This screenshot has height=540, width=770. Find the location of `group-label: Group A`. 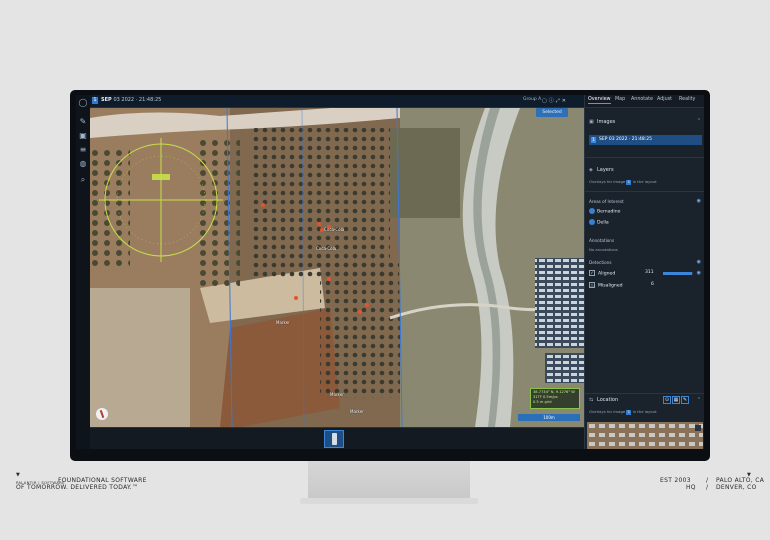

group-label: Group A is located at coordinates (532, 99).